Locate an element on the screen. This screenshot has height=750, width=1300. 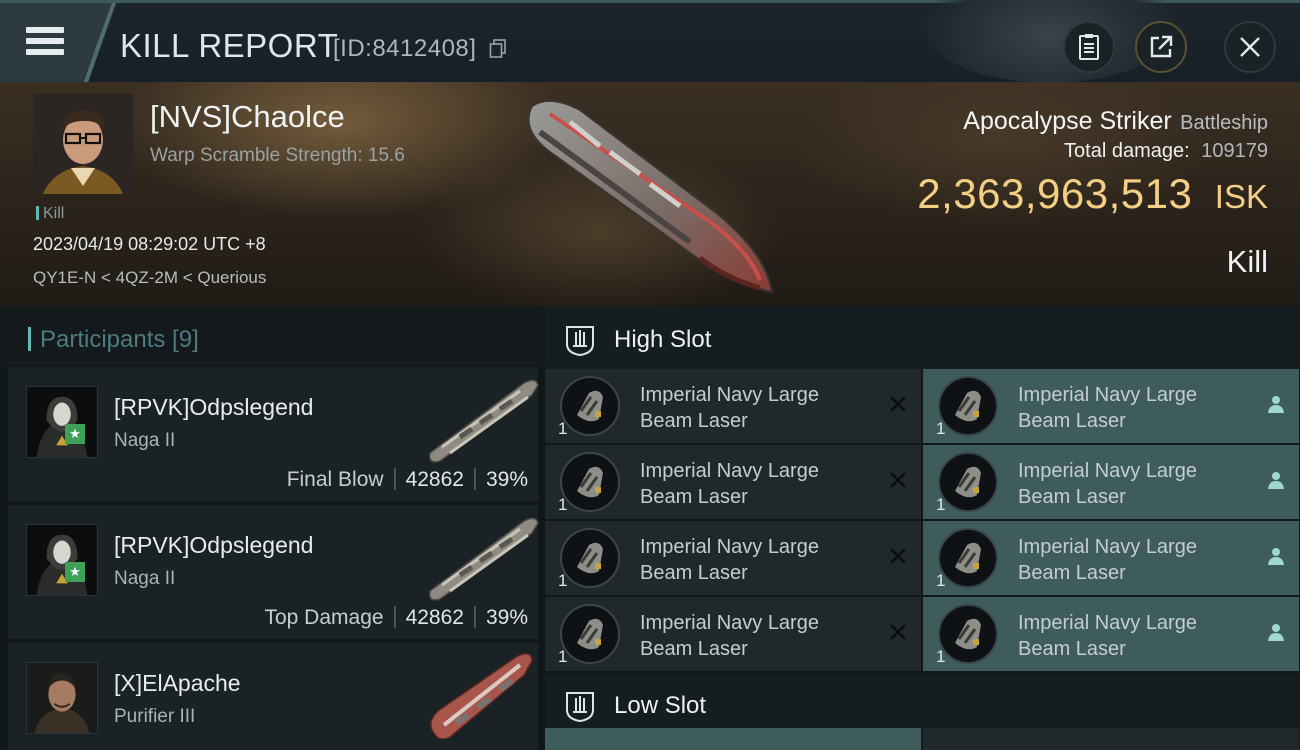
victim-ship-class: Battleship is located at coordinates (1224, 123).